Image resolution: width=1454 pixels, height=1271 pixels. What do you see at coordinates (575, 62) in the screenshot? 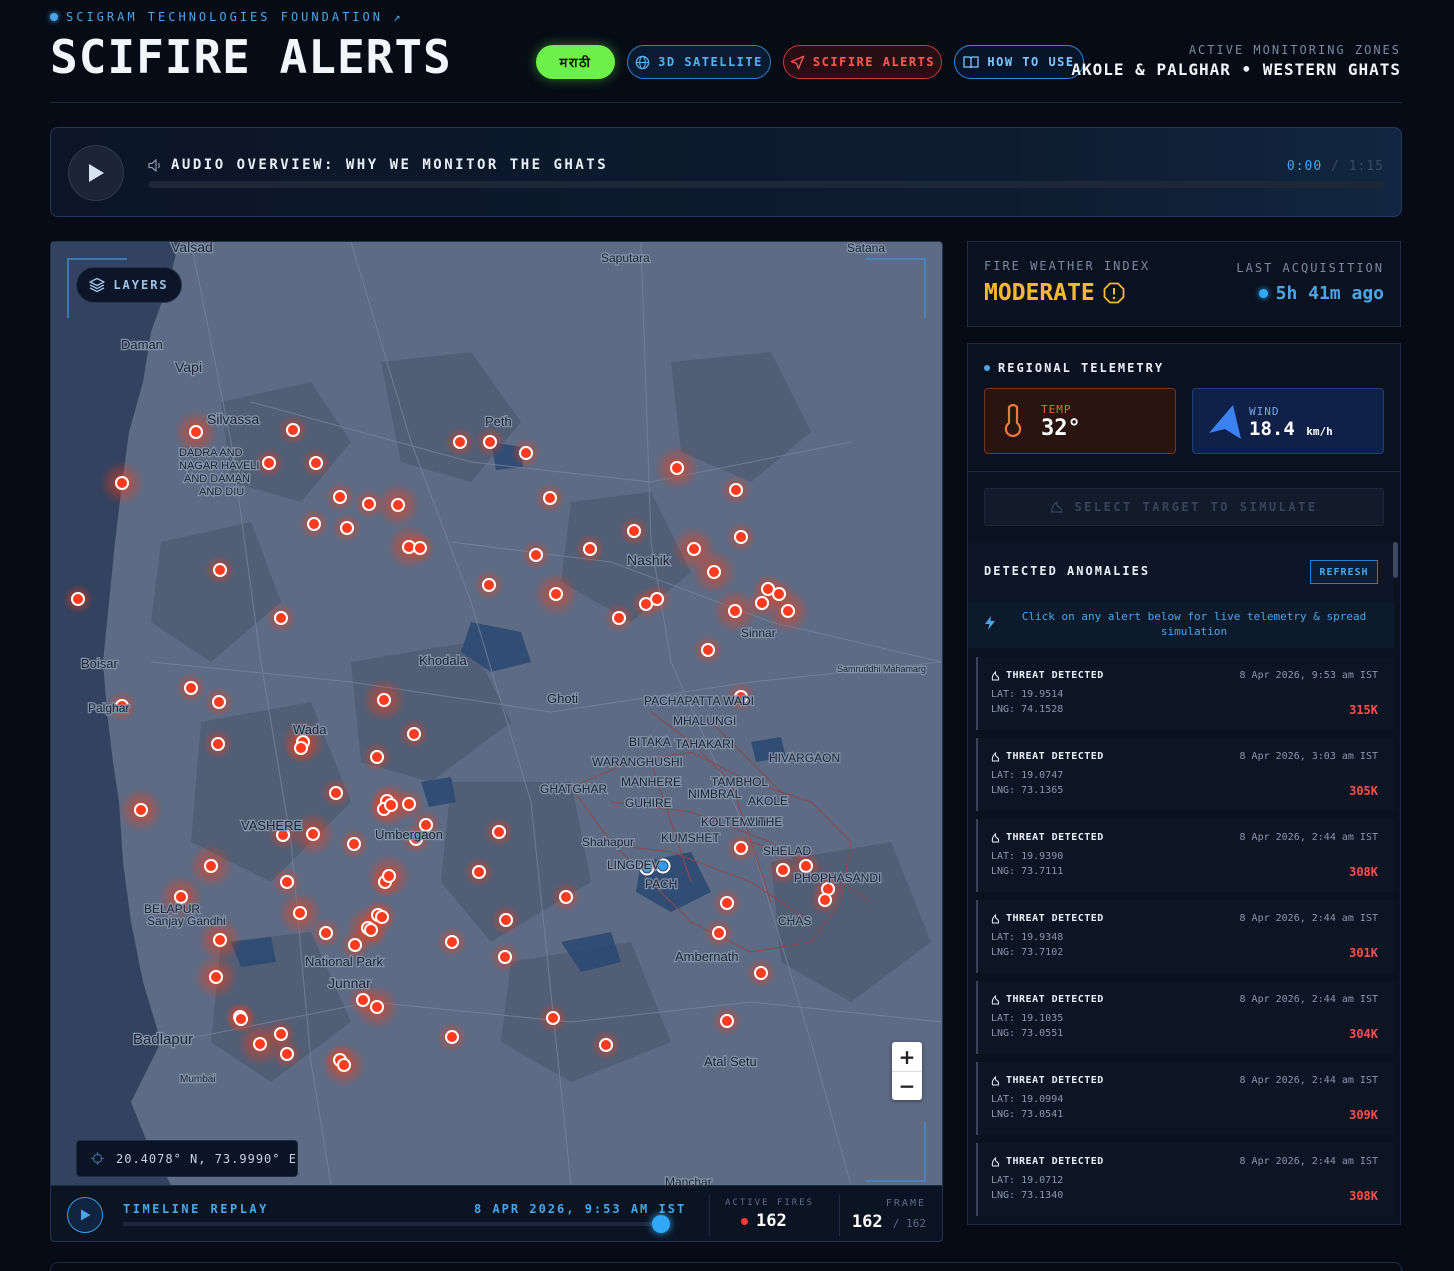
I see `language-toggle-button: मराठी` at bounding box center [575, 62].